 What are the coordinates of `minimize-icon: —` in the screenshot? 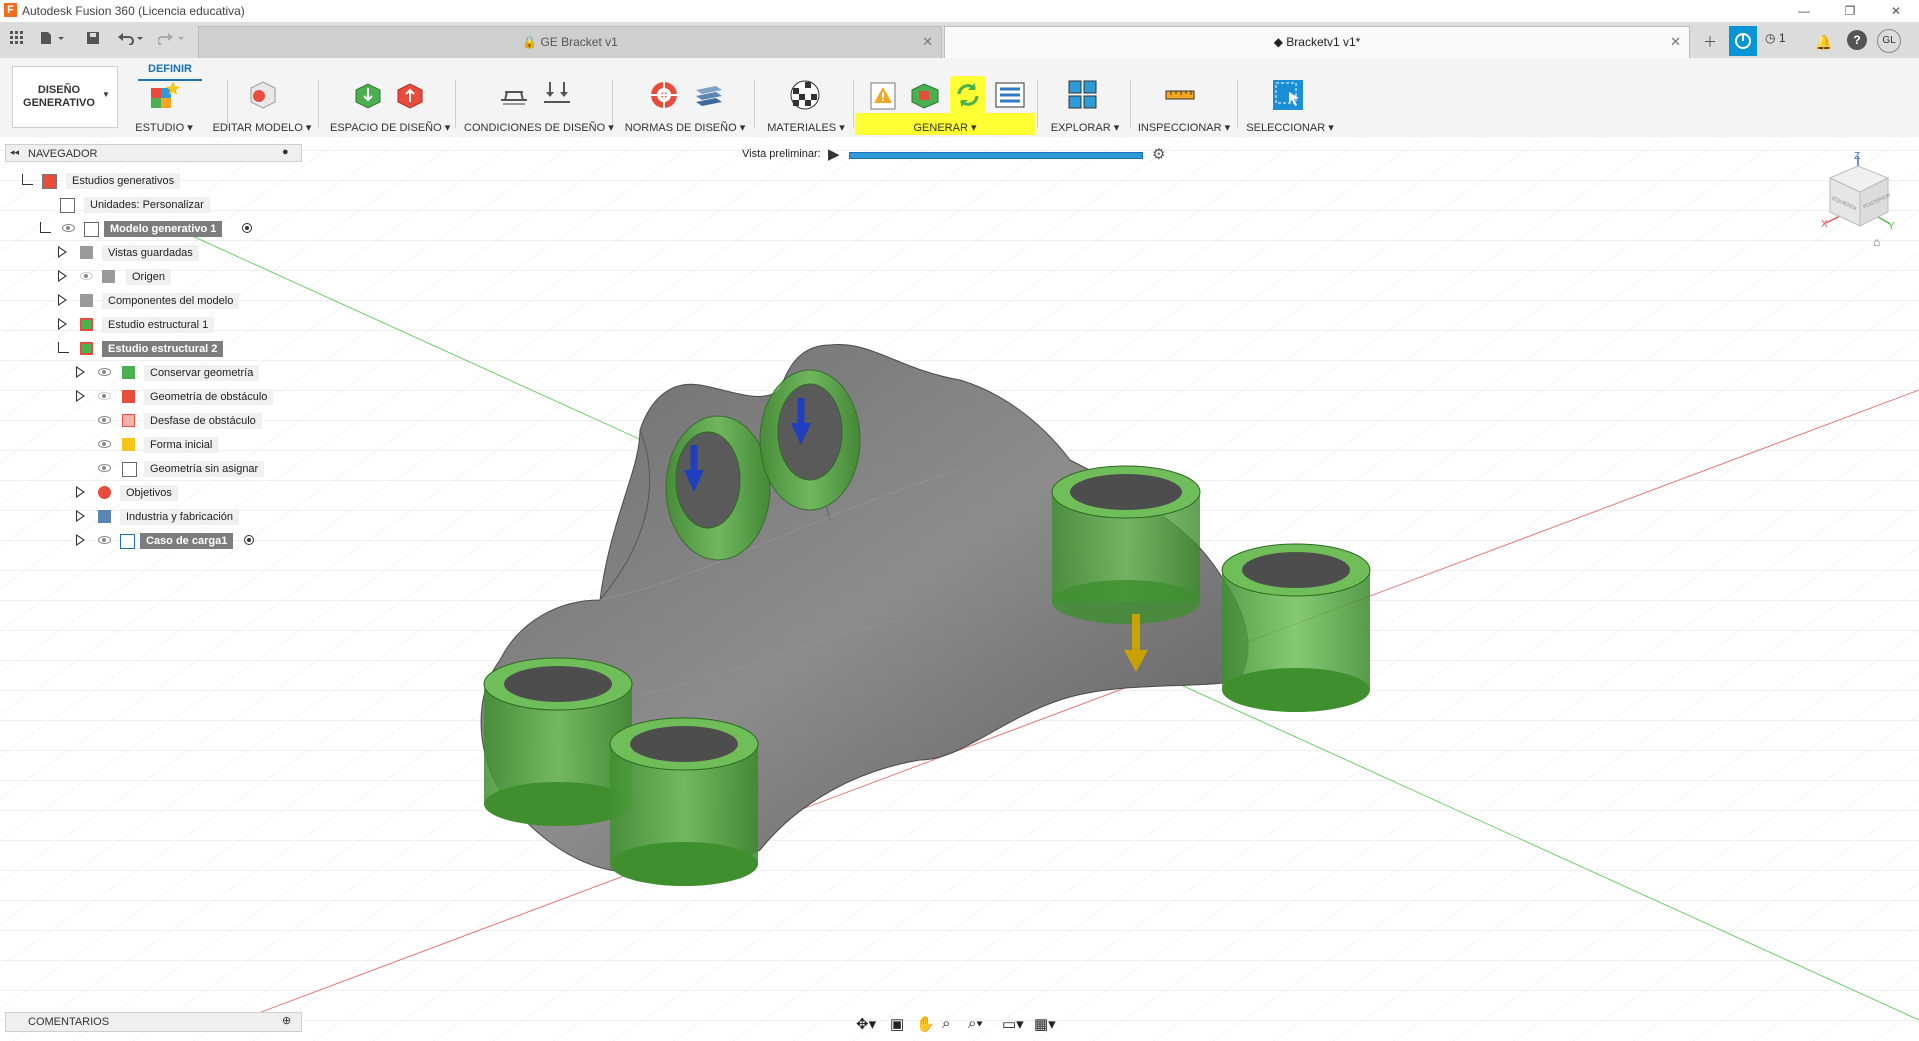 It's located at (1804, 11).